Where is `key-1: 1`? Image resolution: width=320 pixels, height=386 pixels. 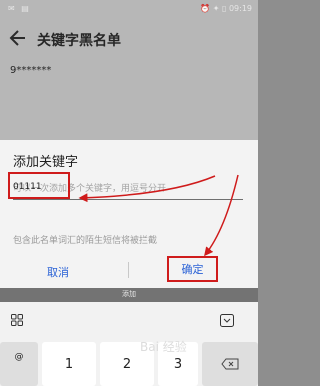 key-1: 1 is located at coordinates (69, 364).